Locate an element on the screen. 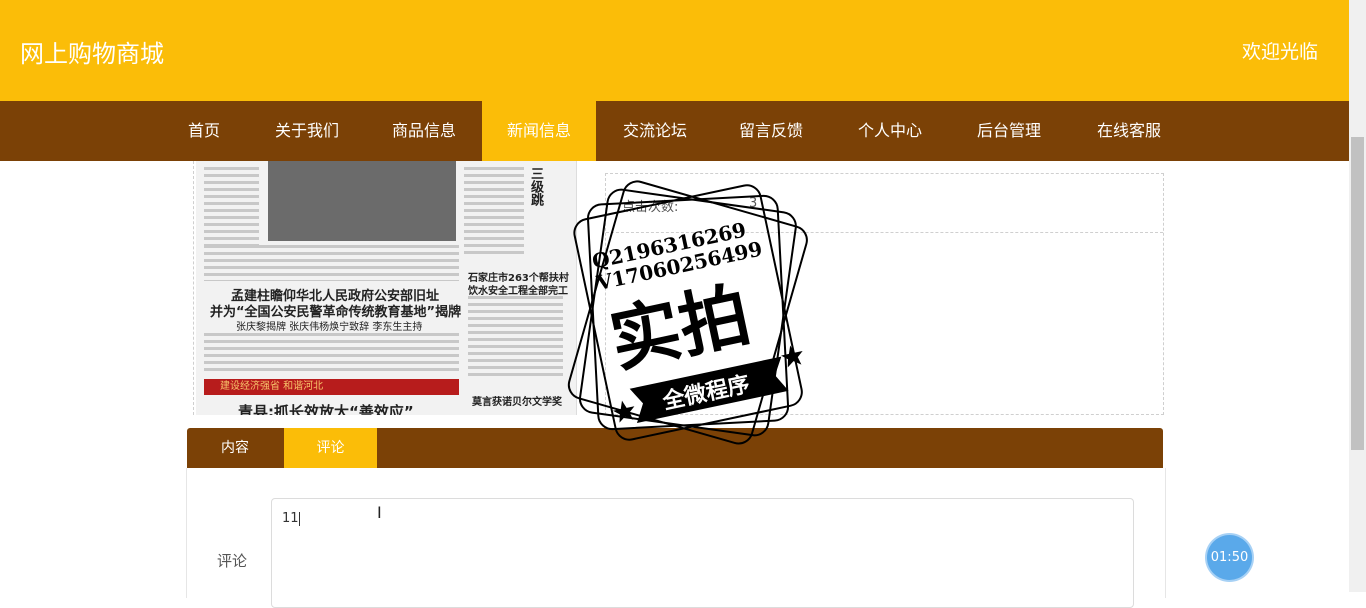 The image size is (1366, 608). subheadline: 张庆黎揭牌 张庆伟杨焕宁致辞 李东生主持 is located at coordinates (329, 327).